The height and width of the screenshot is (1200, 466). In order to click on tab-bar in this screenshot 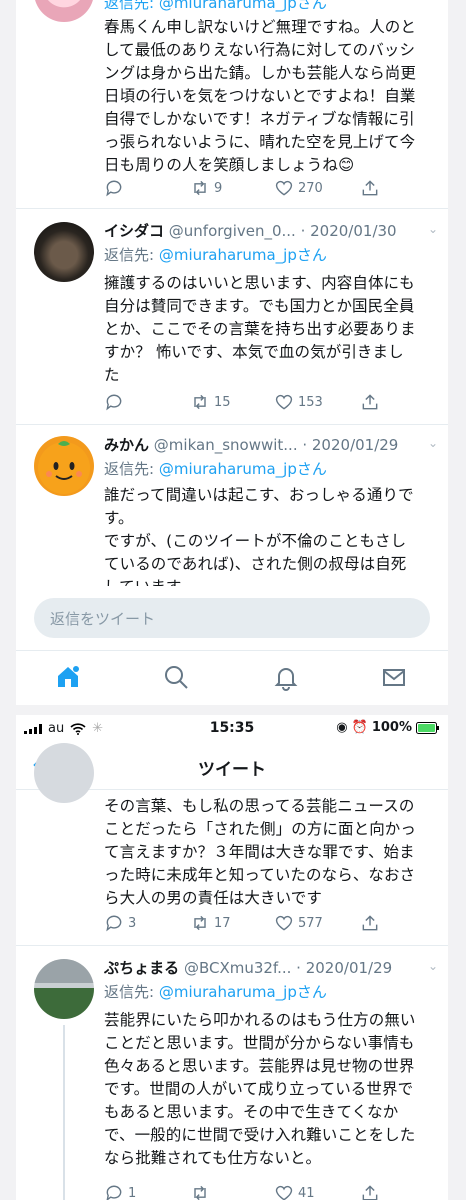, I will do `click(232, 677)`.